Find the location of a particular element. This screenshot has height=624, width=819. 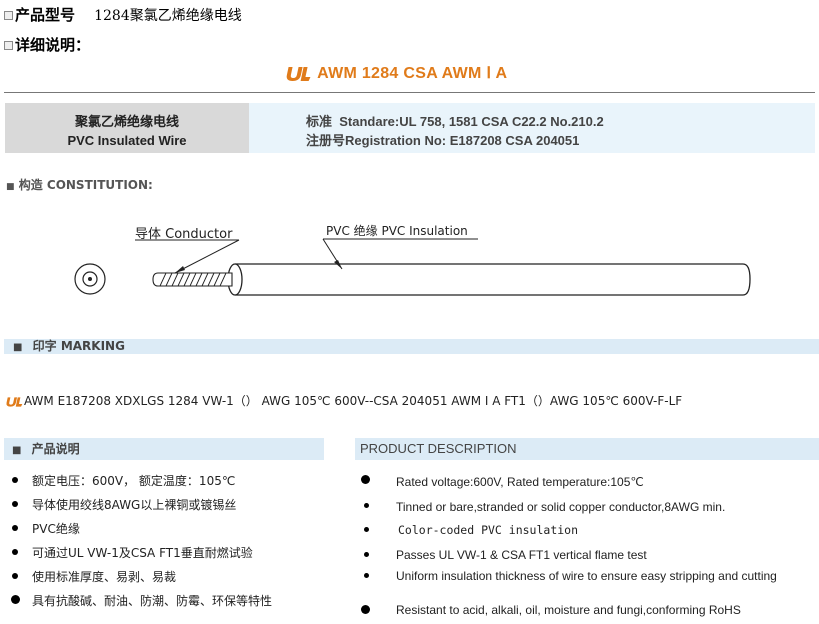

conductor-leader-line is located at coordinates (207, 256).